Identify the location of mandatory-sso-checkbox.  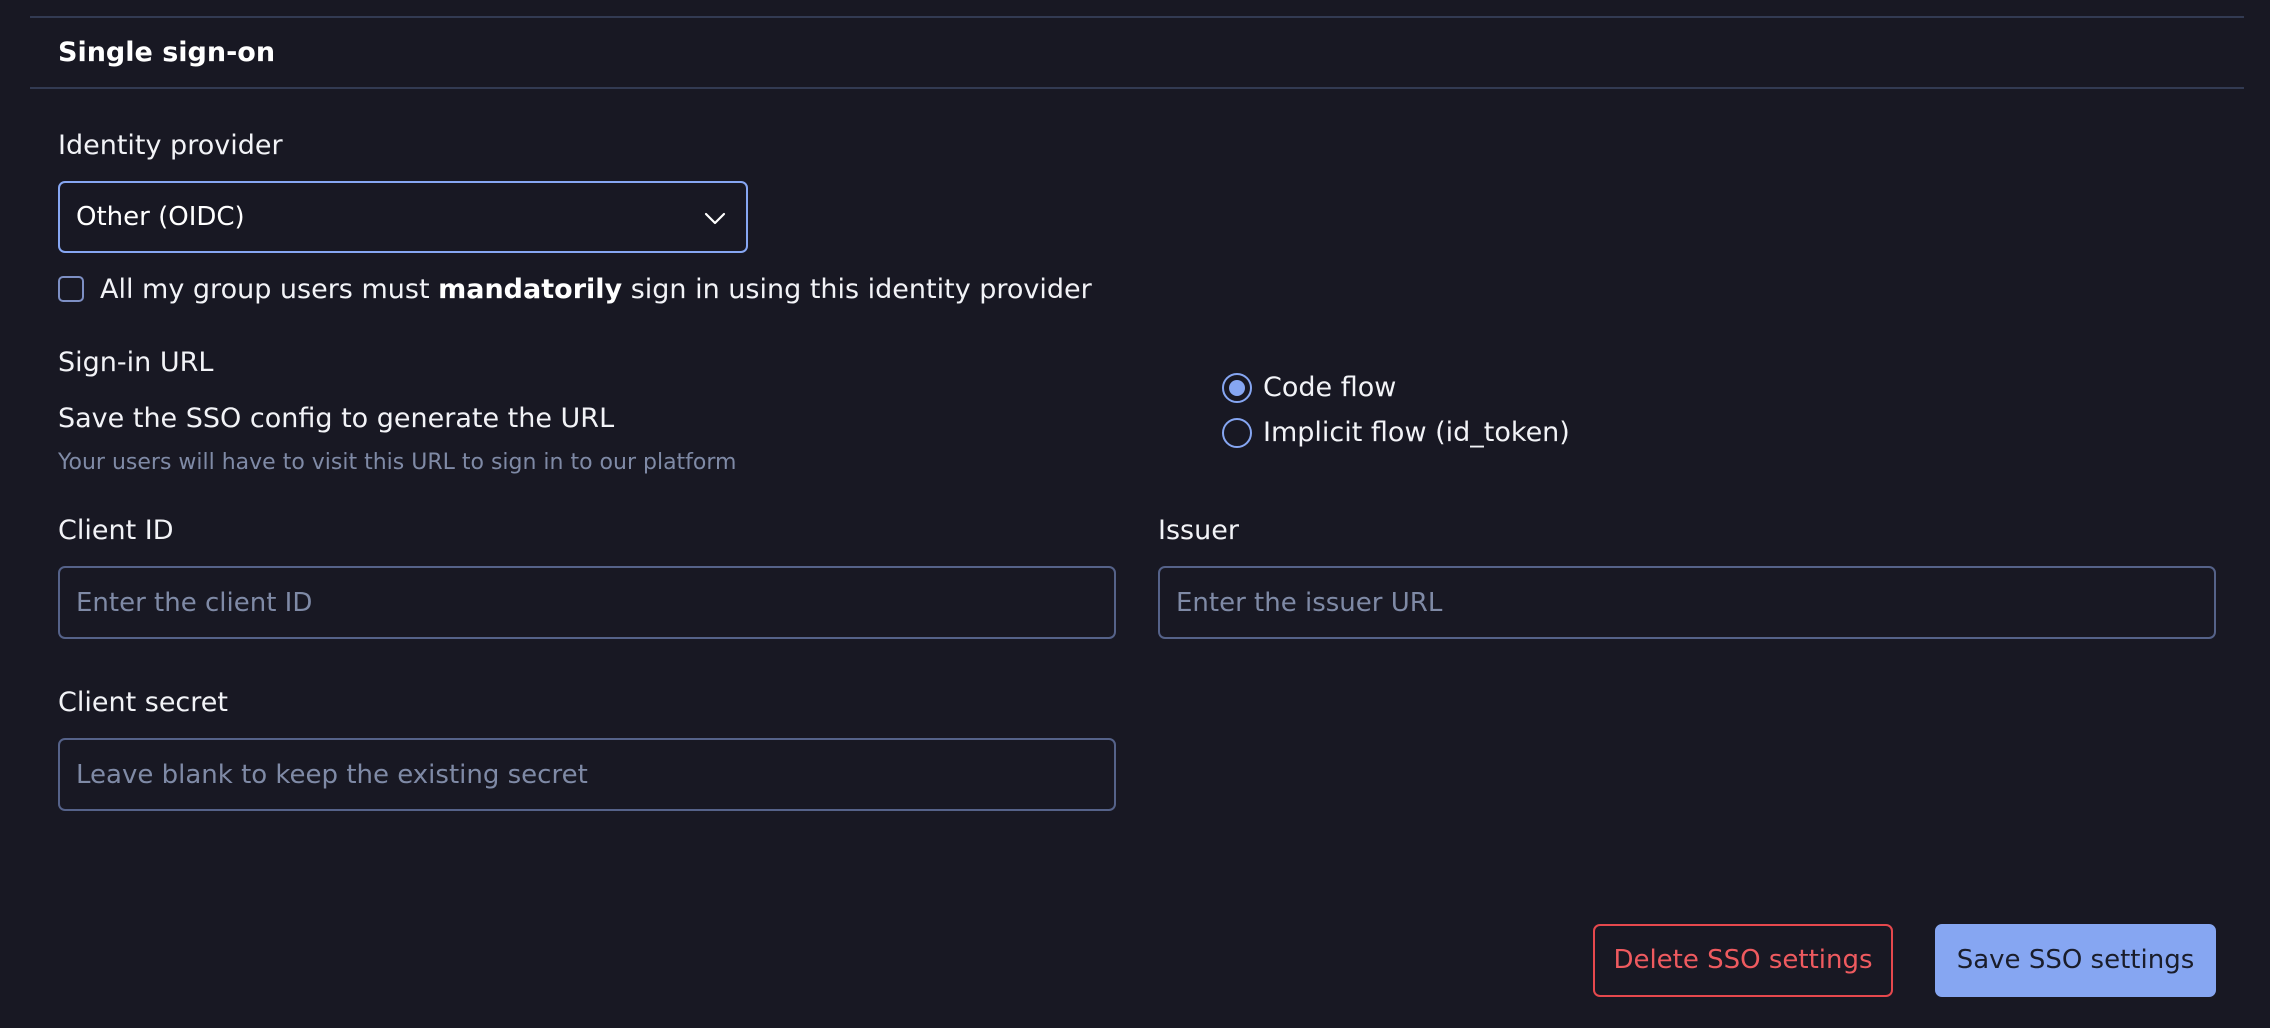
(71, 289).